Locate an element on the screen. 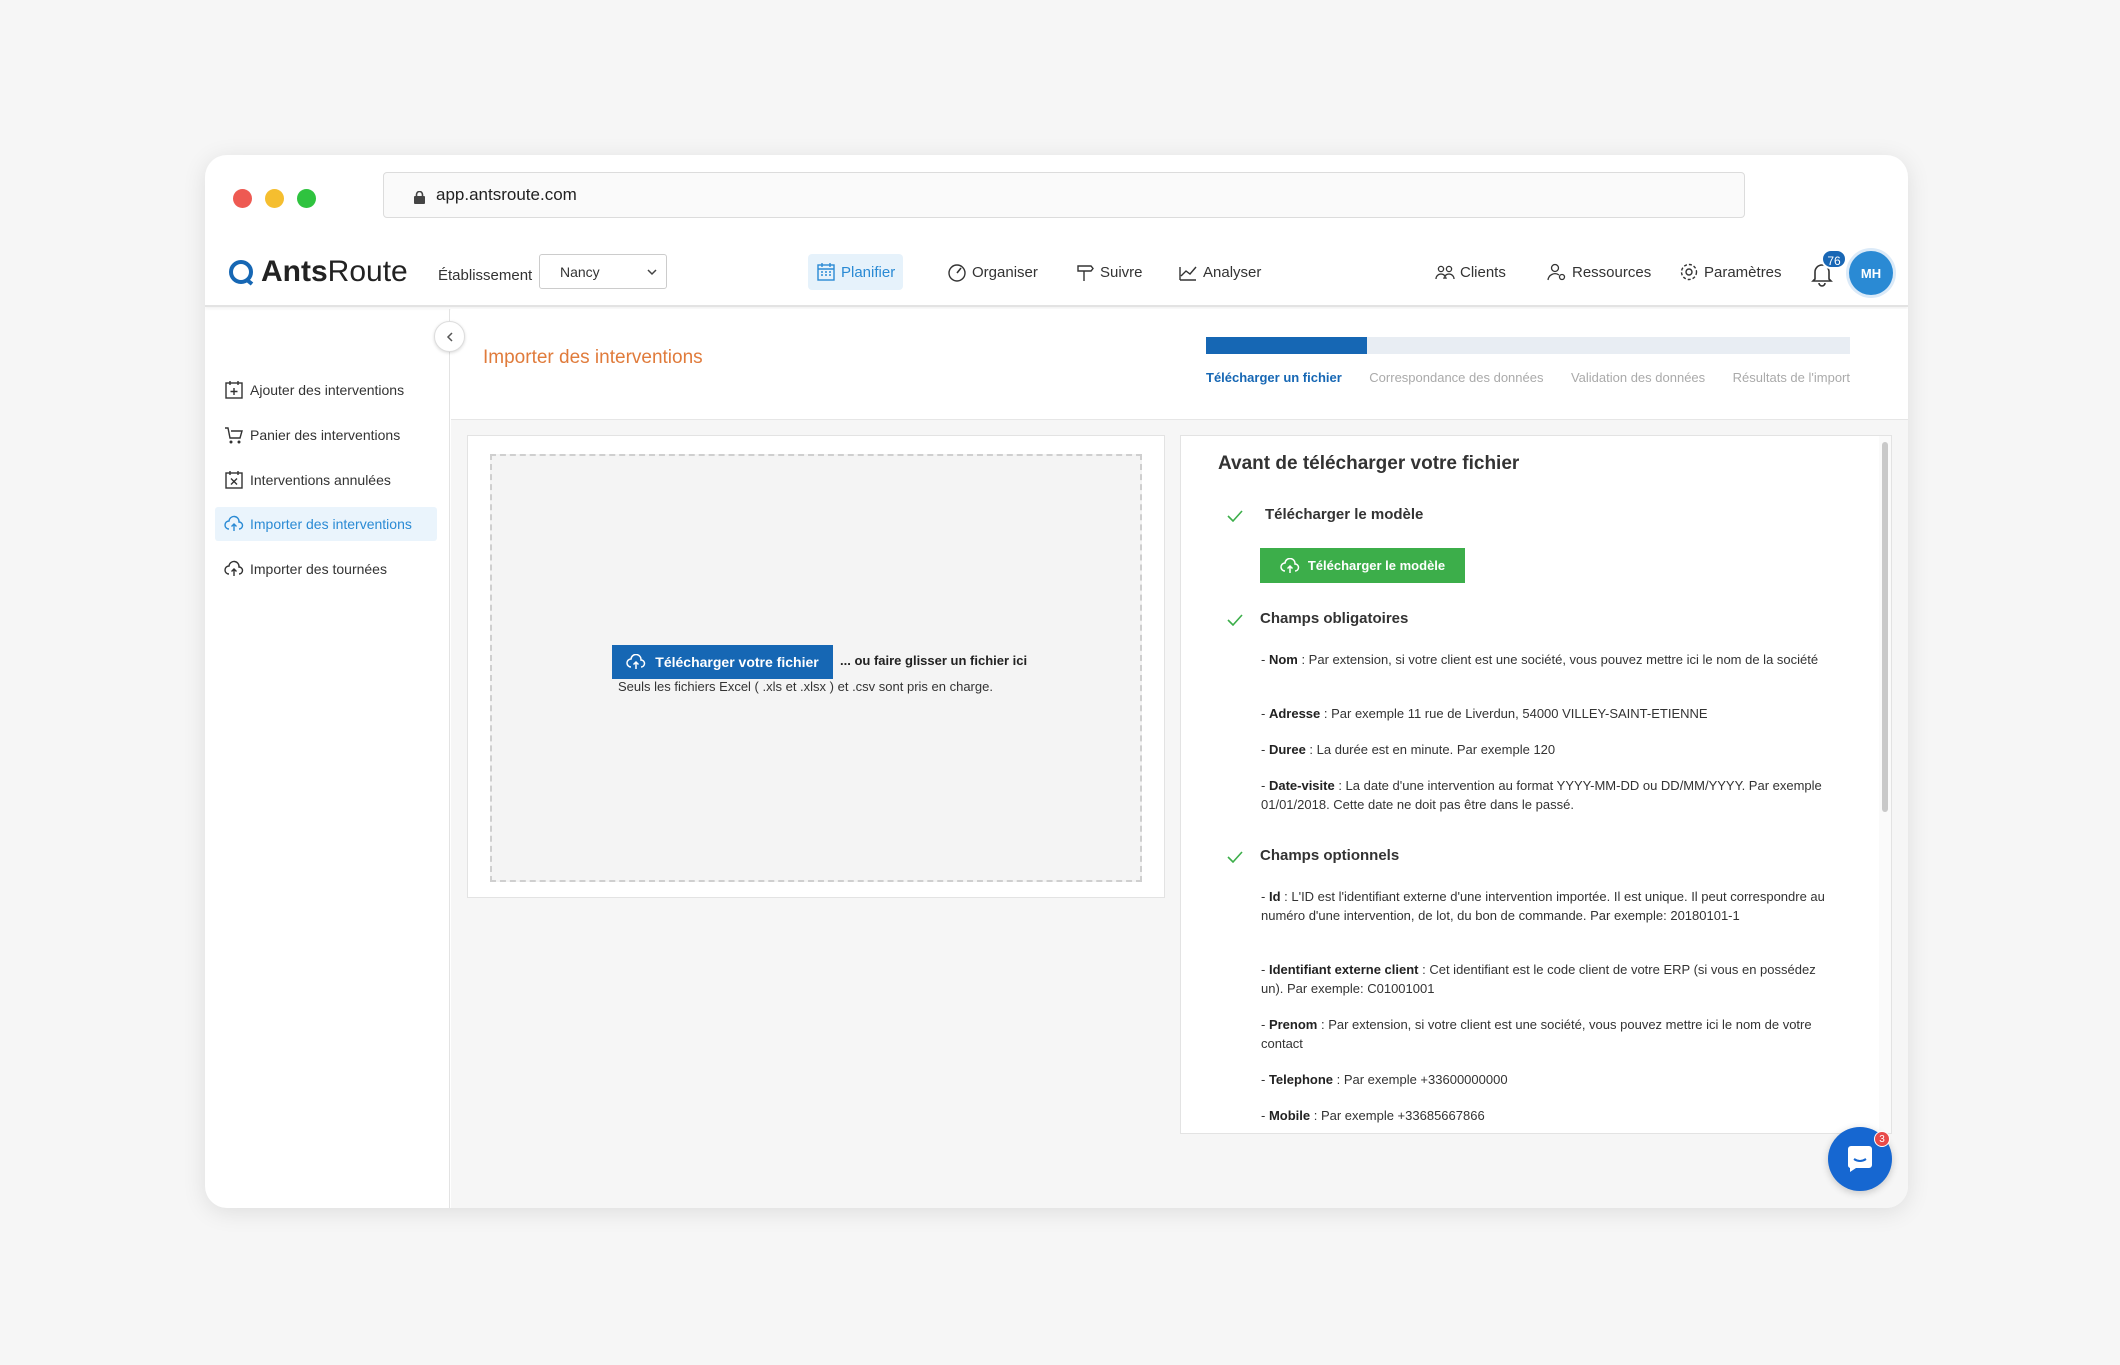 The image size is (2120, 1365). nav-parametres-label: Paramètres is located at coordinates (1743, 272).